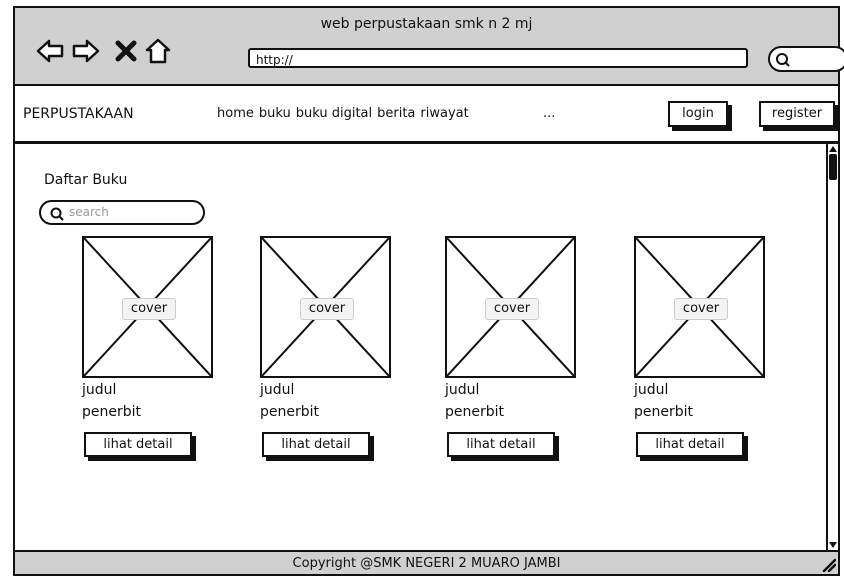 The height and width of the screenshot is (576, 844). What do you see at coordinates (334, 113) in the screenshot?
I see `nav-buku-digital: buku digital` at bounding box center [334, 113].